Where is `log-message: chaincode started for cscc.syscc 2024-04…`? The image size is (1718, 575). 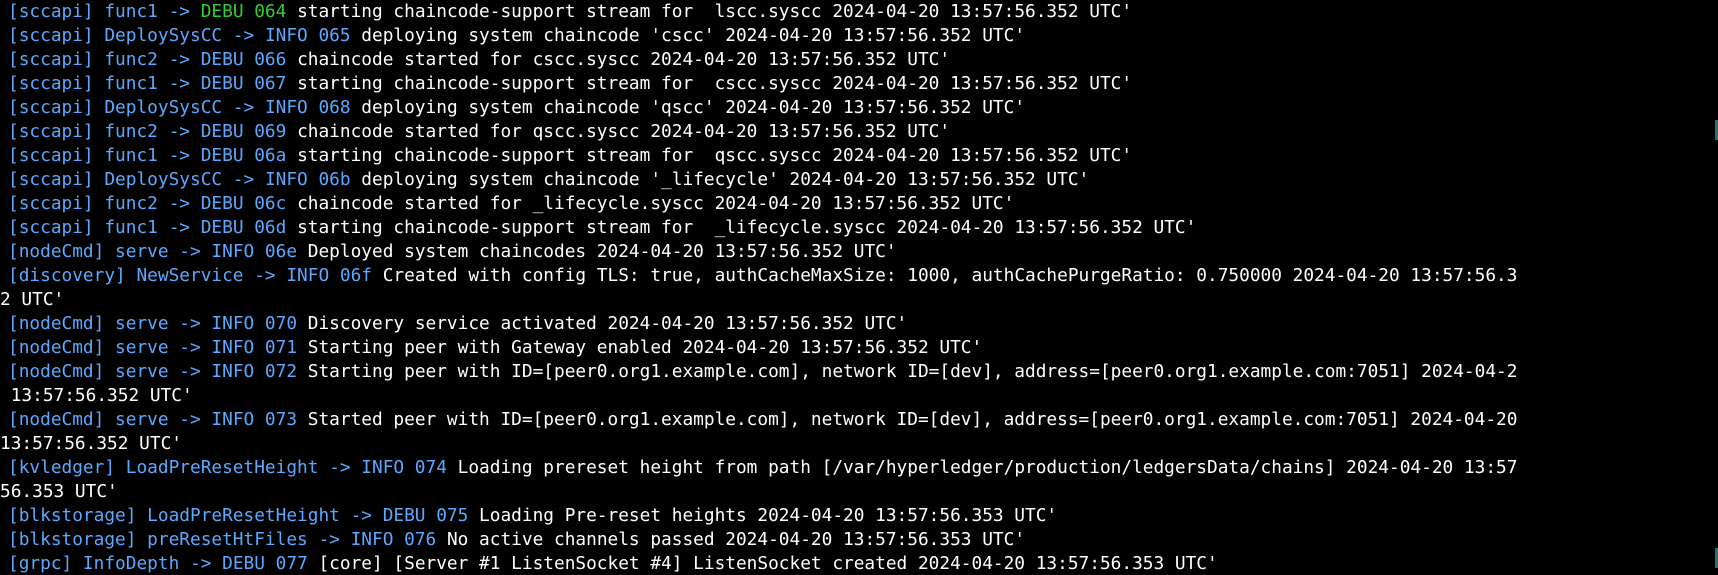
log-message: chaincode started for cscc.syscc 2024-04… is located at coordinates (618, 59).